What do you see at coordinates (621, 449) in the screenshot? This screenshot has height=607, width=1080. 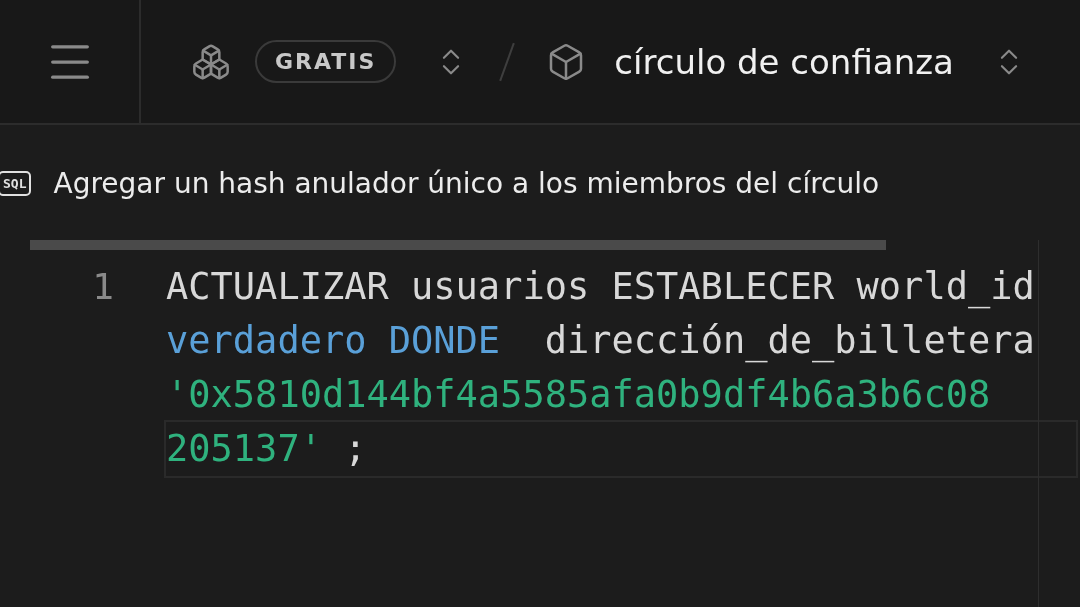 I see `code-line: 205137' ;` at bounding box center [621, 449].